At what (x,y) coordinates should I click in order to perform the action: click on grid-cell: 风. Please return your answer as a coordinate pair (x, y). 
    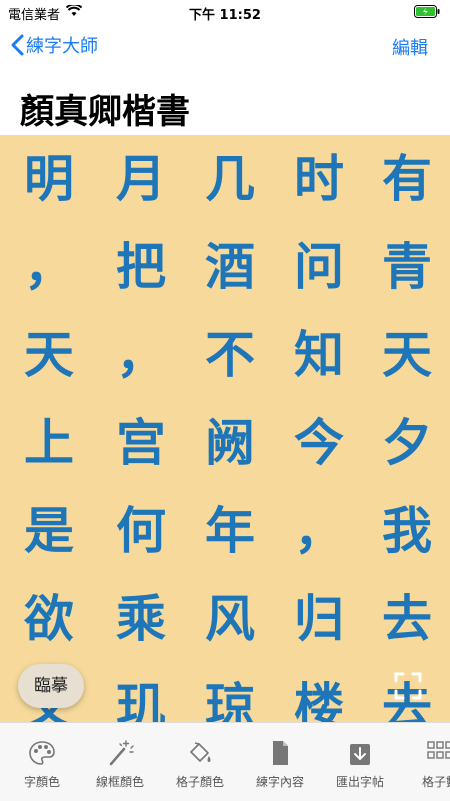
    Looking at the image, I should click on (230, 619).